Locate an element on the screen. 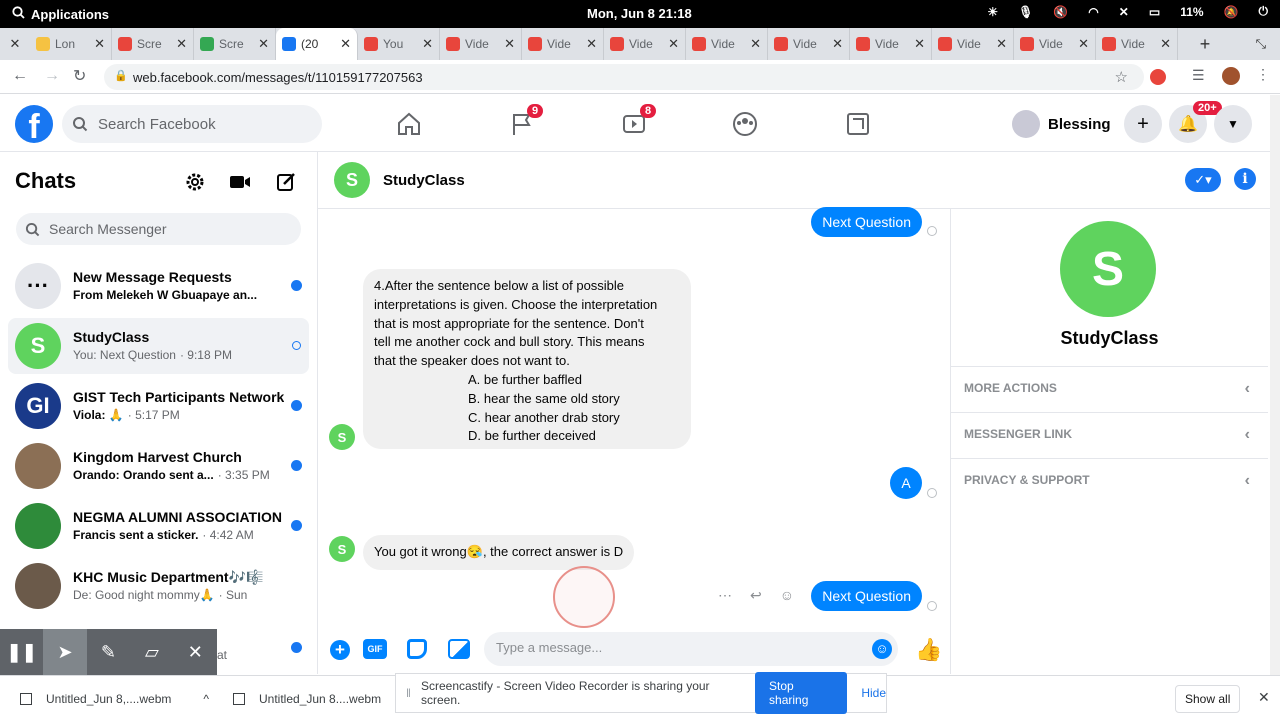 The height and width of the screenshot is (721, 1280). gaming-icon is located at coordinates (858, 124).